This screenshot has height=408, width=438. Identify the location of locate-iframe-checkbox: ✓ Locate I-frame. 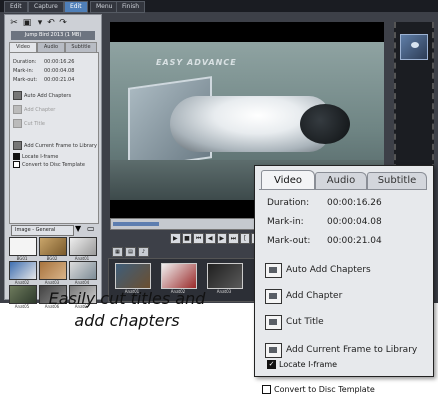
(302, 364).